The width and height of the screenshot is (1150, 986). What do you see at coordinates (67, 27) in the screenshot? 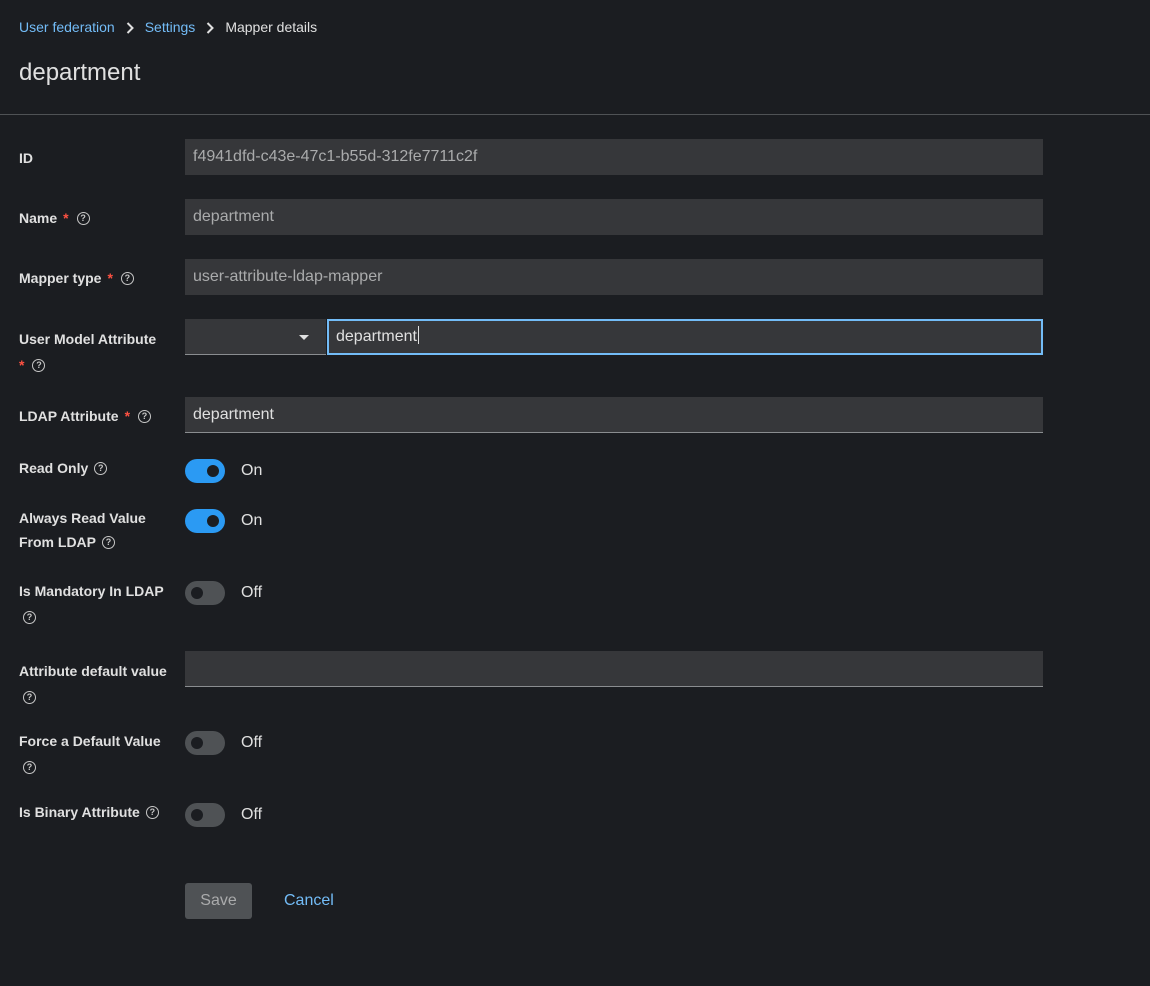
I see `breadcrumb-user-federation: User federation` at bounding box center [67, 27].